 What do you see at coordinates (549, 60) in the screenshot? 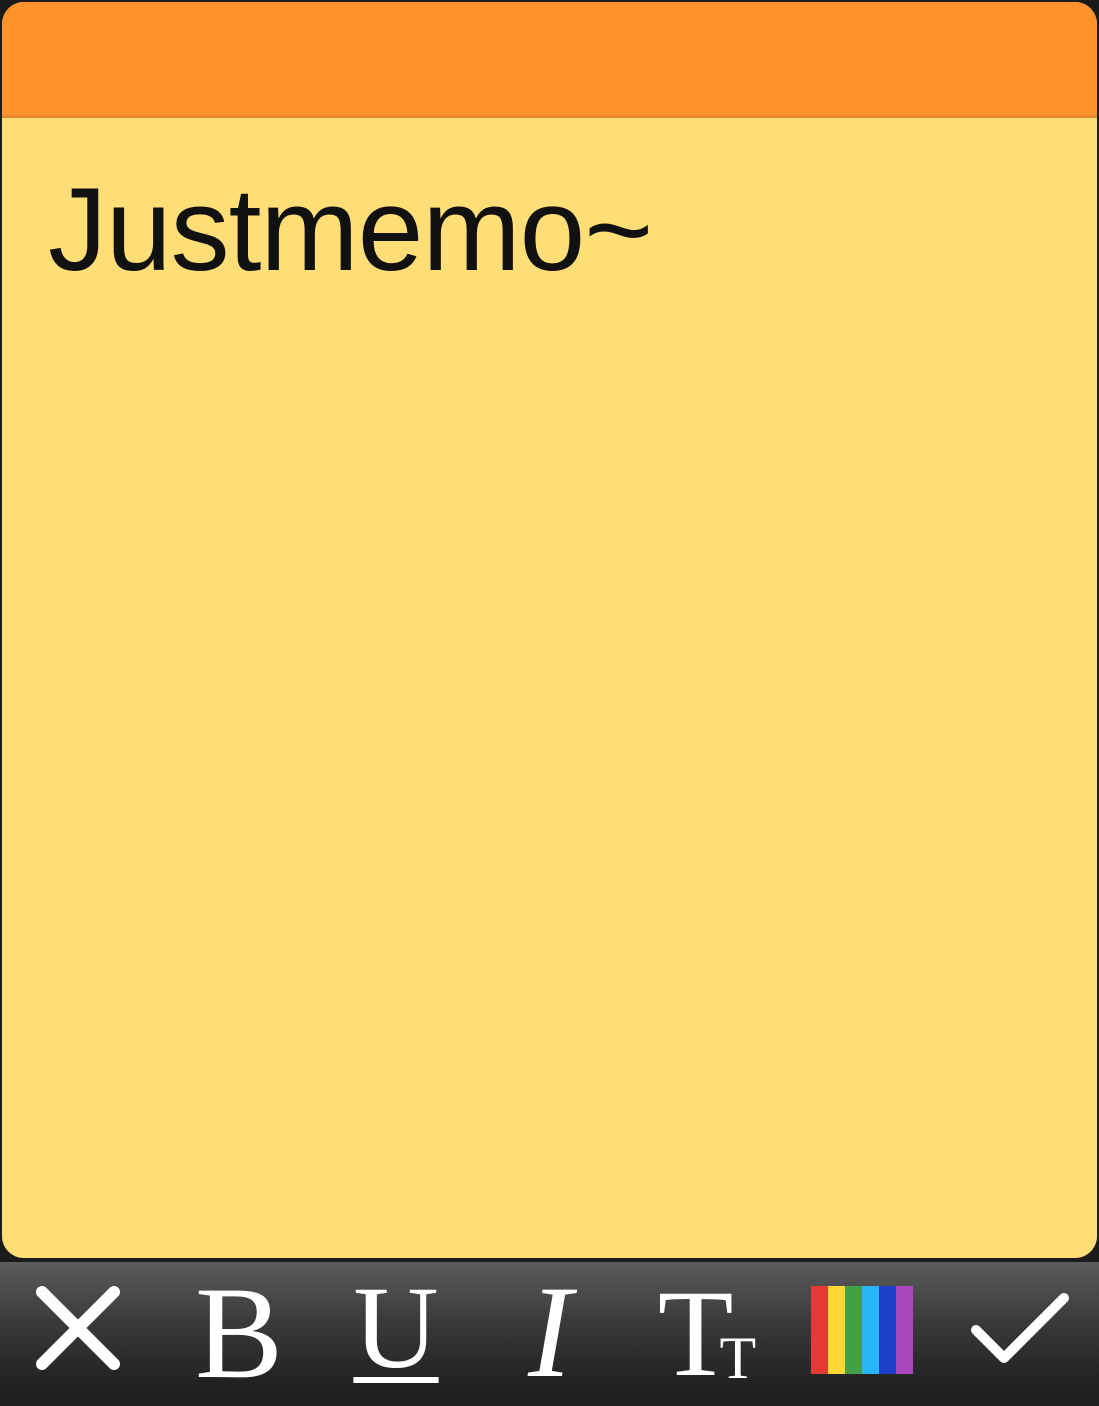
I see `memo-header-bar` at bounding box center [549, 60].